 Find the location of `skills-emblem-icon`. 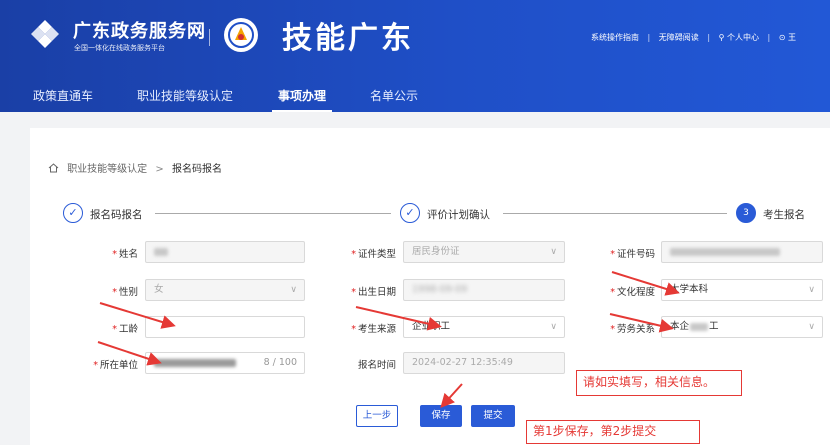

skills-emblem-icon is located at coordinates (241, 35).